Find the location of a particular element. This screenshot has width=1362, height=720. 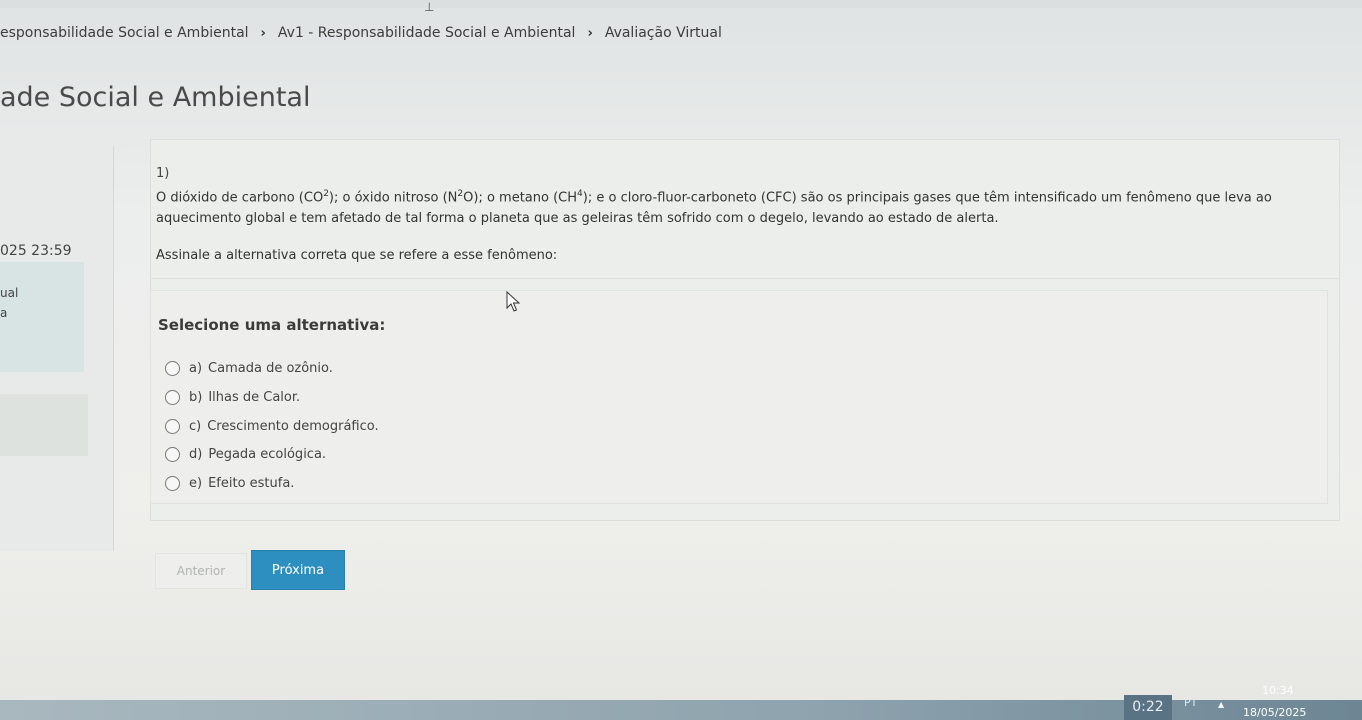

left-block-line1: ual is located at coordinates (9, 293).